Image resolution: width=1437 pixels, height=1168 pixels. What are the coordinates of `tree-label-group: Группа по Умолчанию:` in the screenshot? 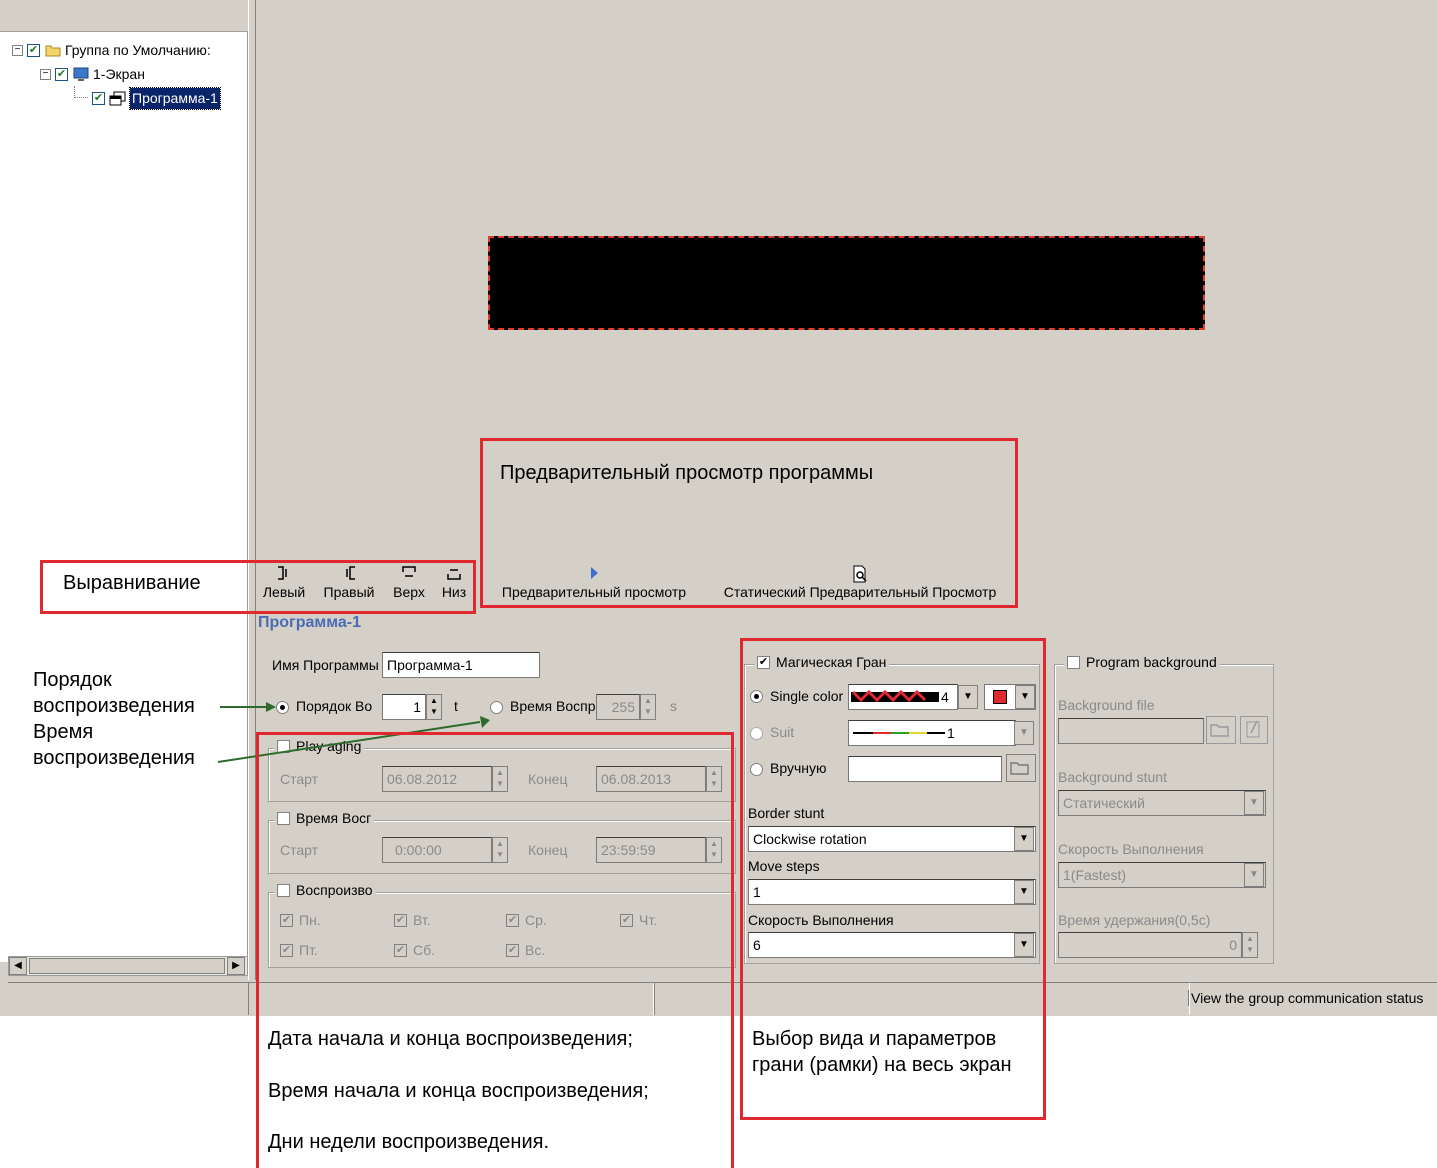 It's located at (138, 50).